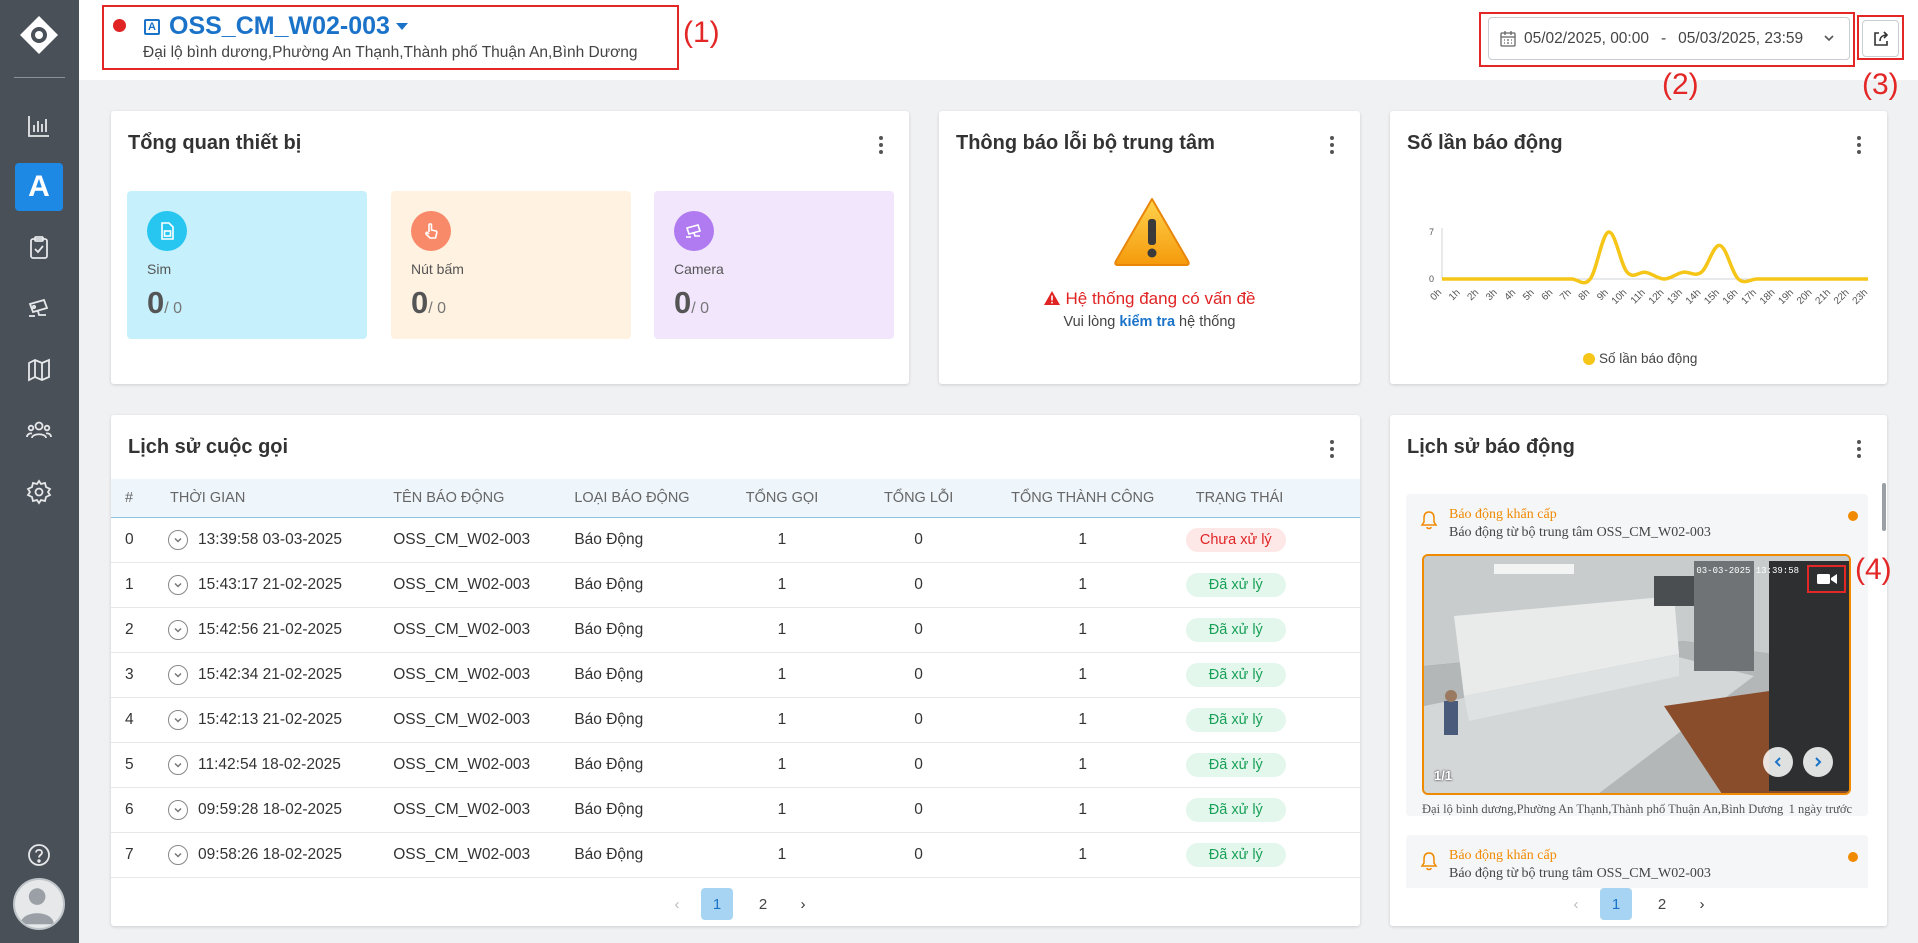 The image size is (1918, 943). Describe the element at coordinates (39, 35) in the screenshot. I see `app-logo` at that location.